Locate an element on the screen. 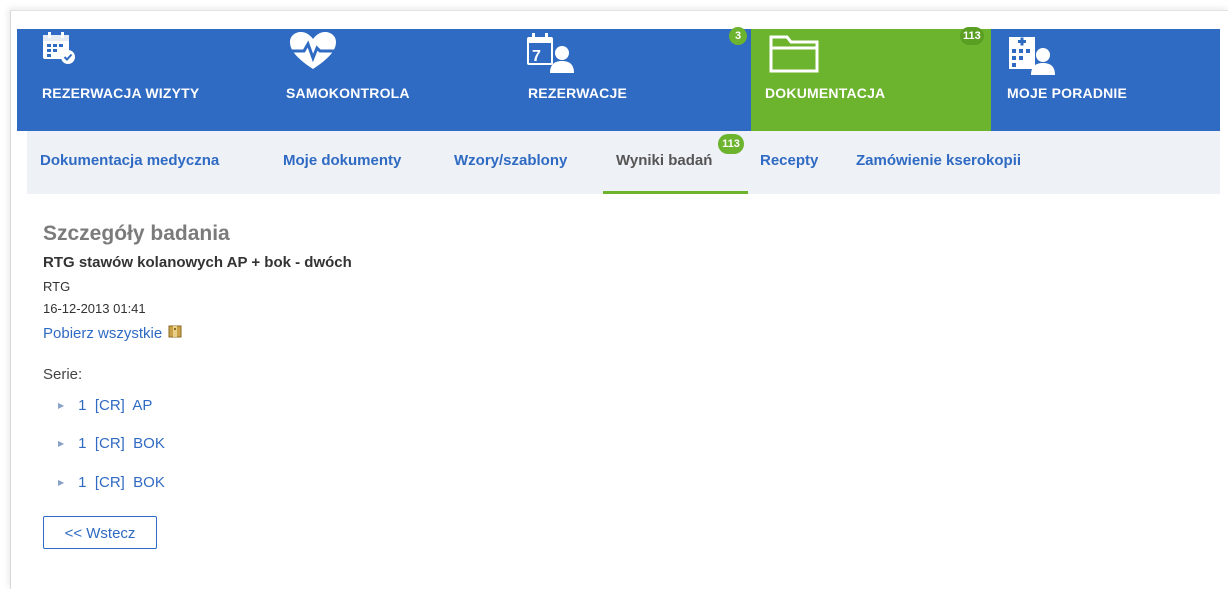 The height and width of the screenshot is (589, 1228). series-item: ▶ 1 [CR] AP is located at coordinates (105, 405).